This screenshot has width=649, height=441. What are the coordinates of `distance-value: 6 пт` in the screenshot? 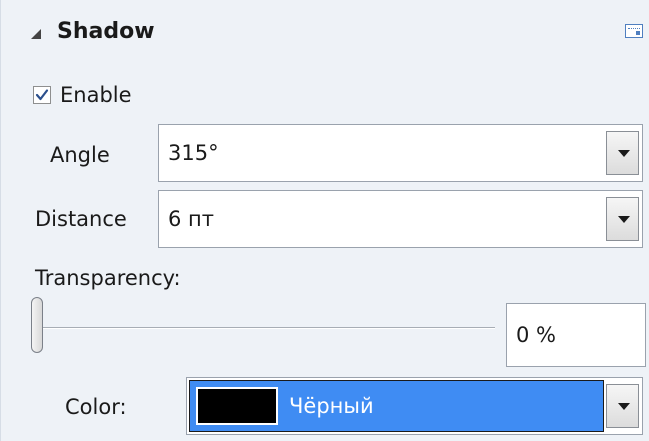 It's located at (191, 219).